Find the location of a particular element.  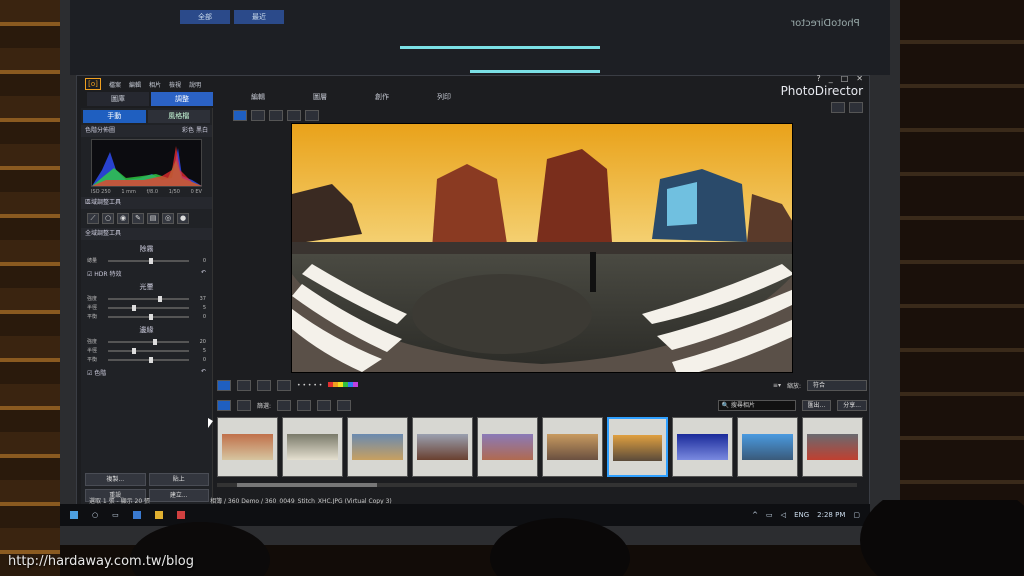

red-eye-icon: ◉ is located at coordinates (123, 218).